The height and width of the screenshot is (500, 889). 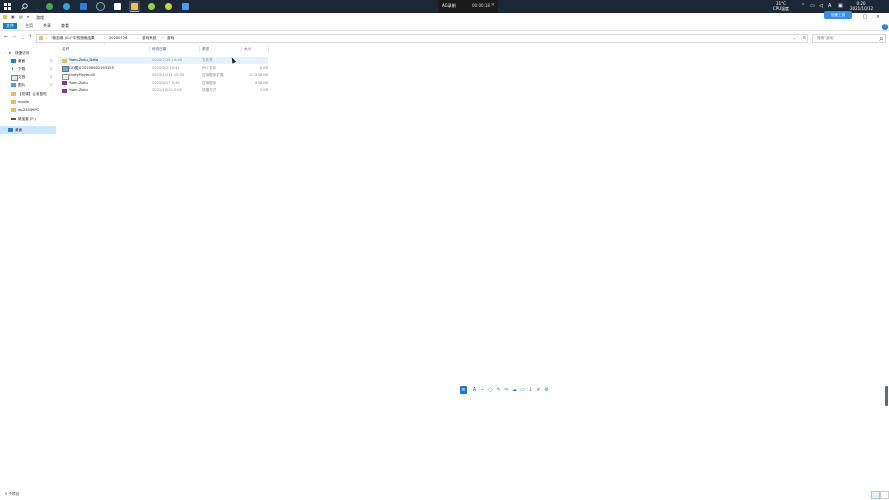 I want to click on pen-tool-icon: ✎, so click(x=498, y=390).